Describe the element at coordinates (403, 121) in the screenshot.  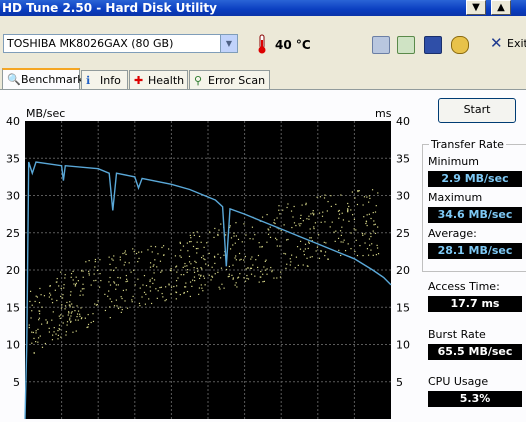
I see `y-tick-label-right: 40` at that location.